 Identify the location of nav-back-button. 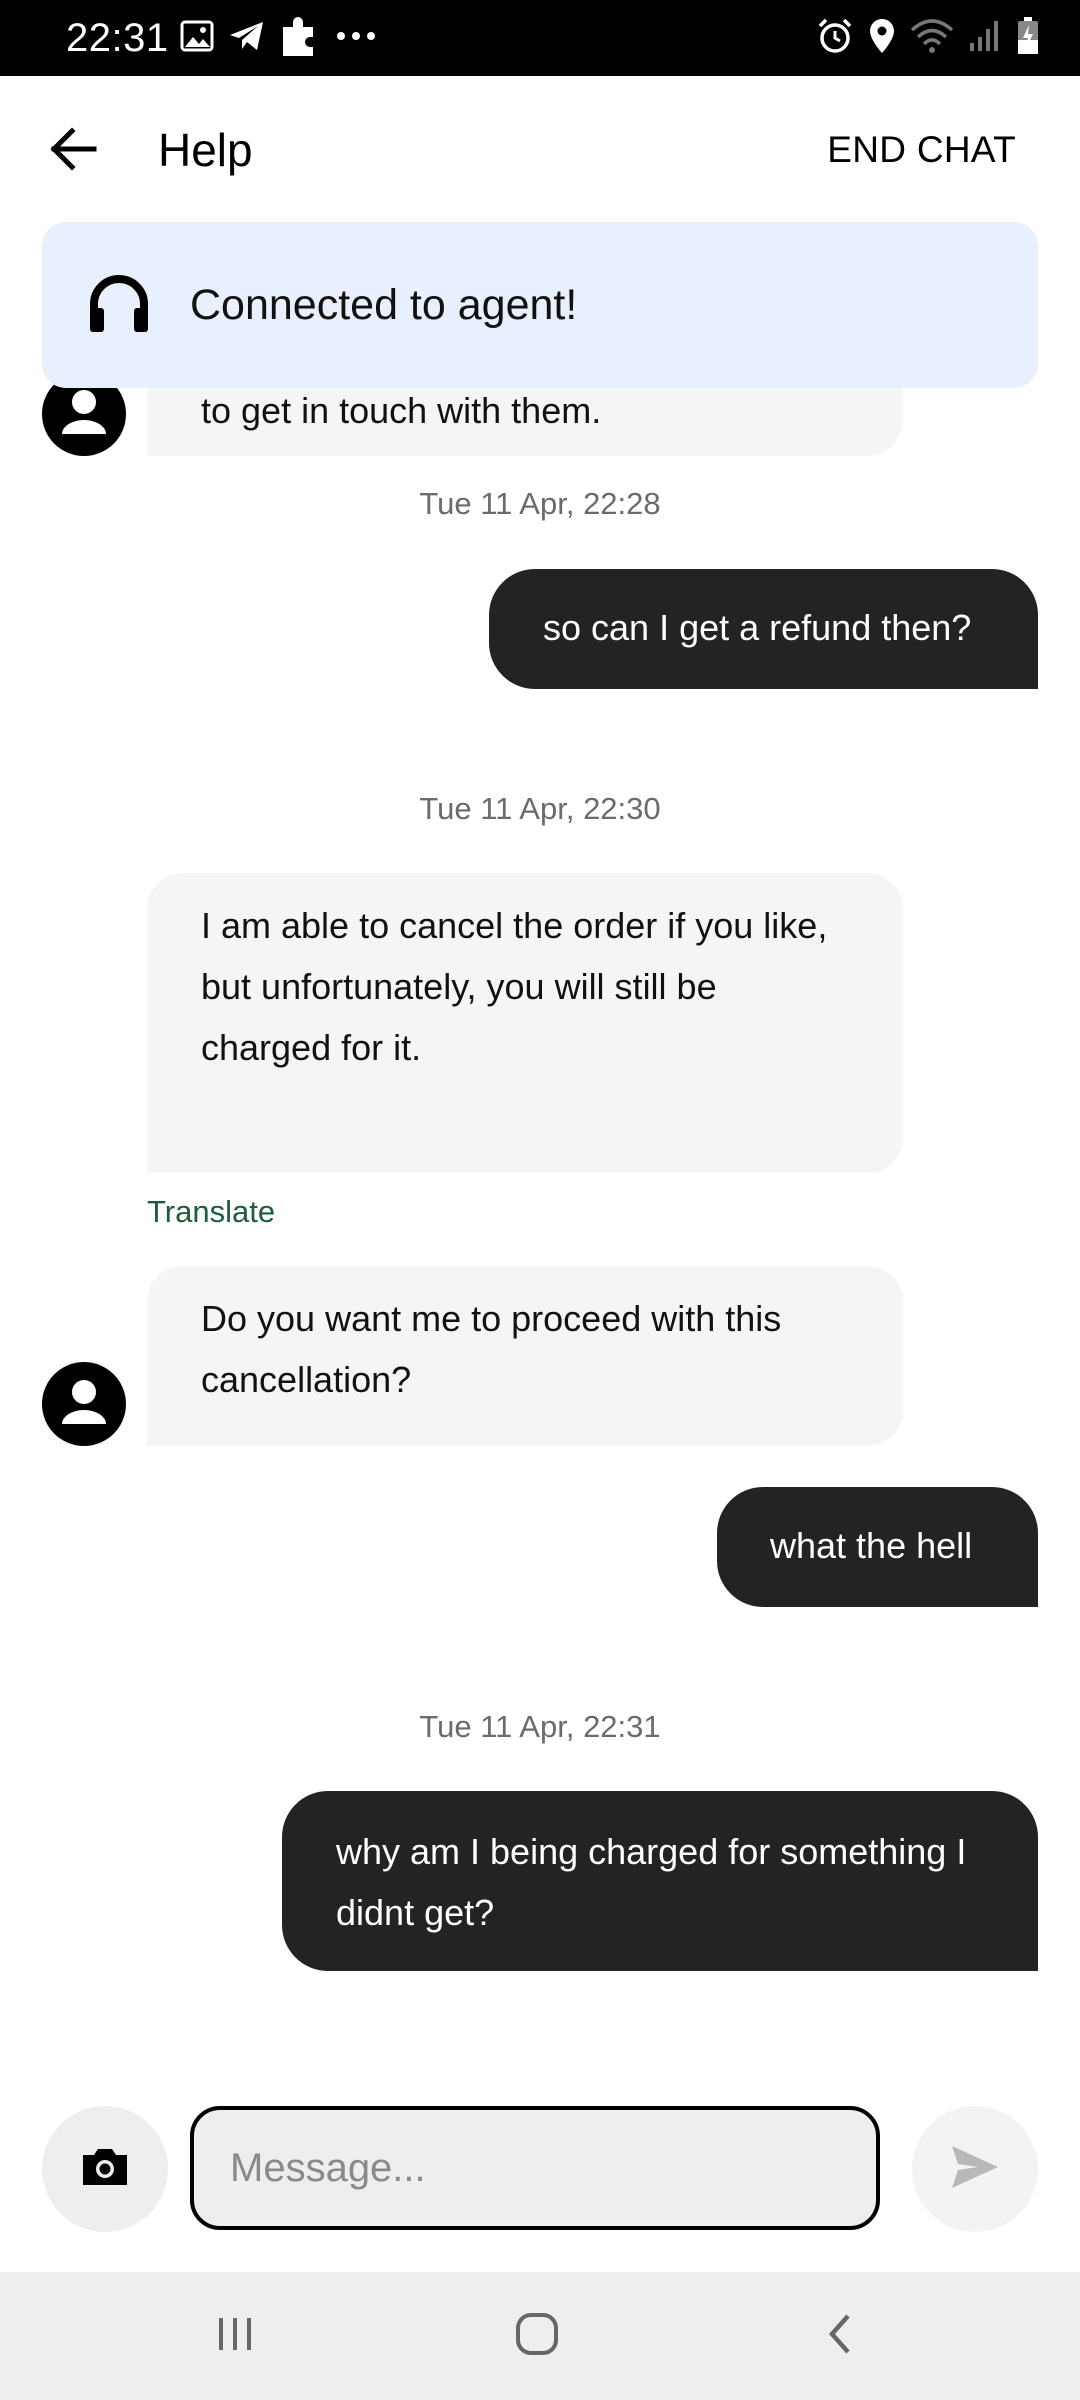
(840, 2336).